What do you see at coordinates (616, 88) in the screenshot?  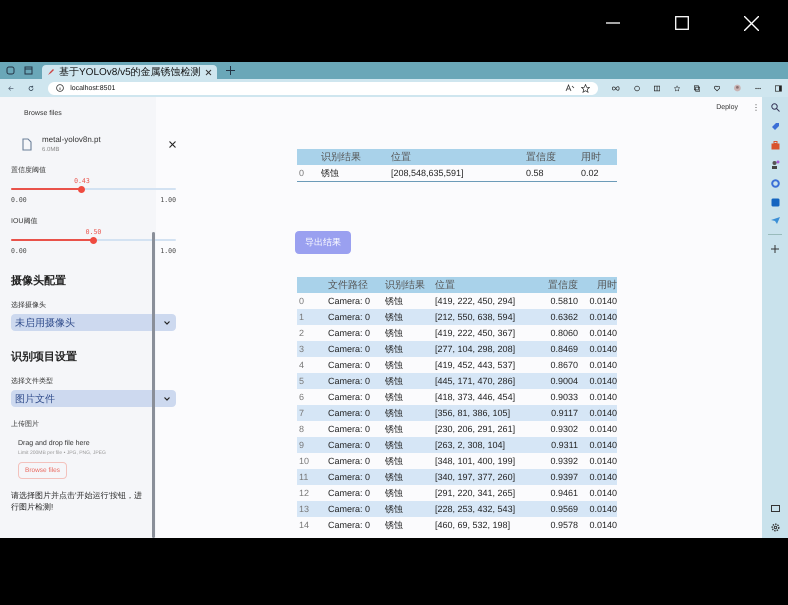 I see `infinity-icon` at bounding box center [616, 88].